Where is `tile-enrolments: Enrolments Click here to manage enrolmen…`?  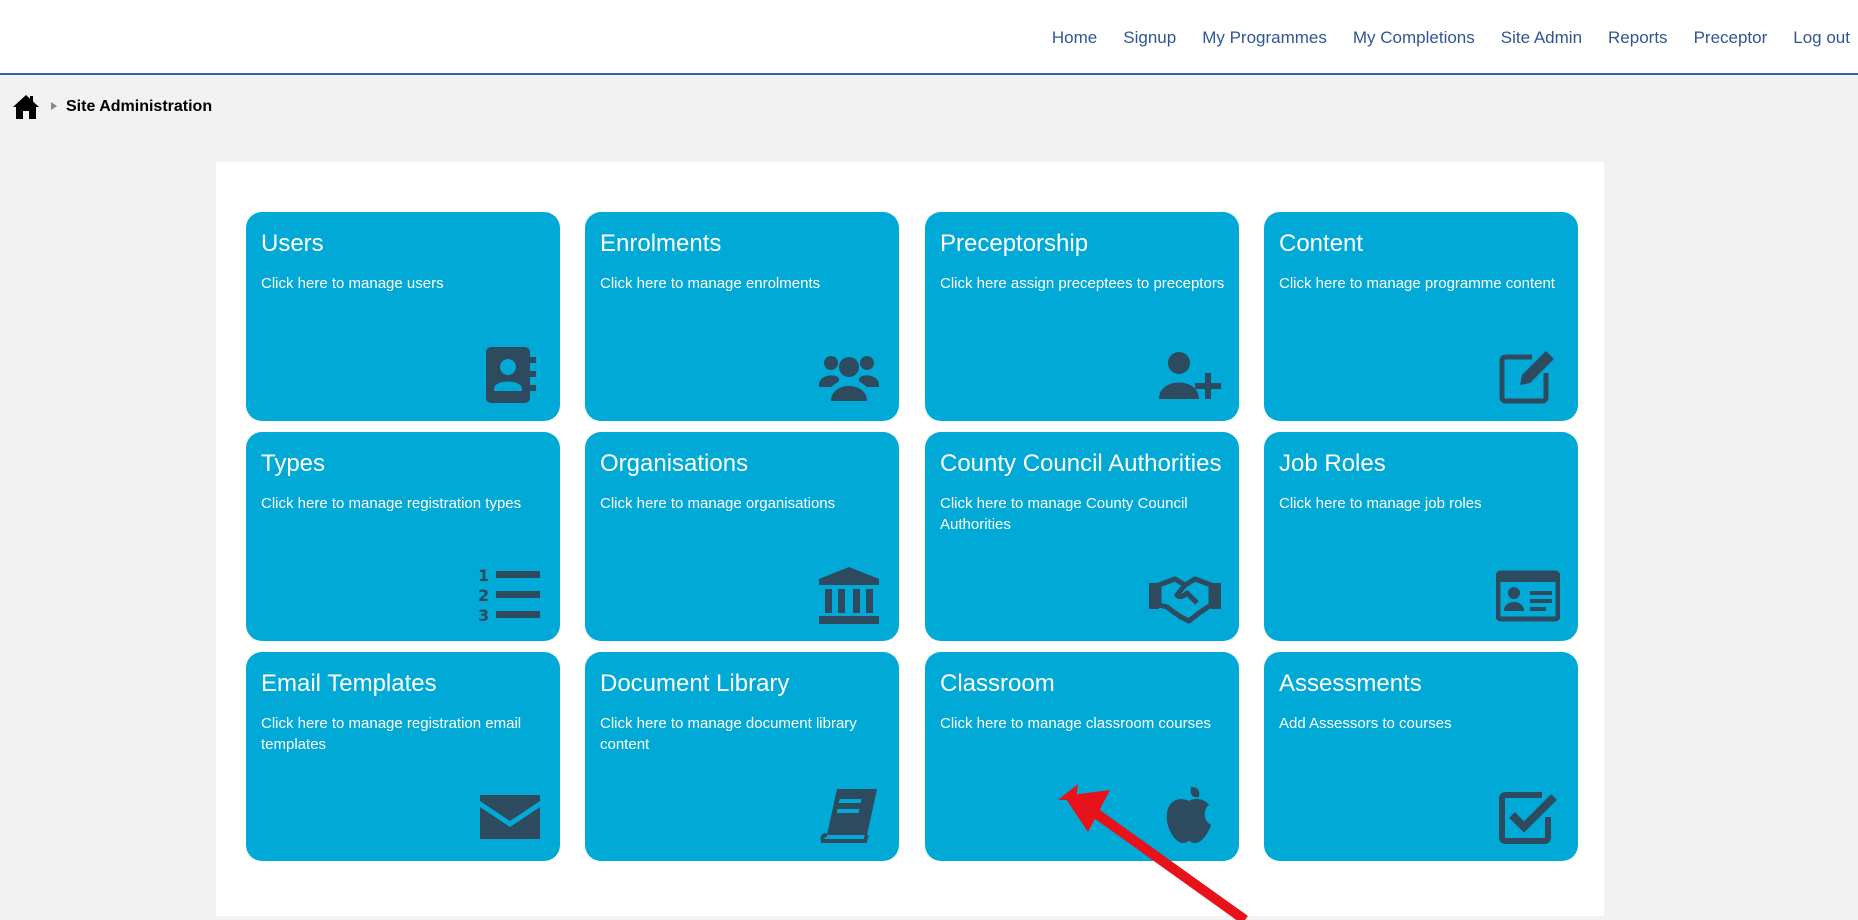 tile-enrolments: Enrolments Click here to manage enrolmen… is located at coordinates (742, 316).